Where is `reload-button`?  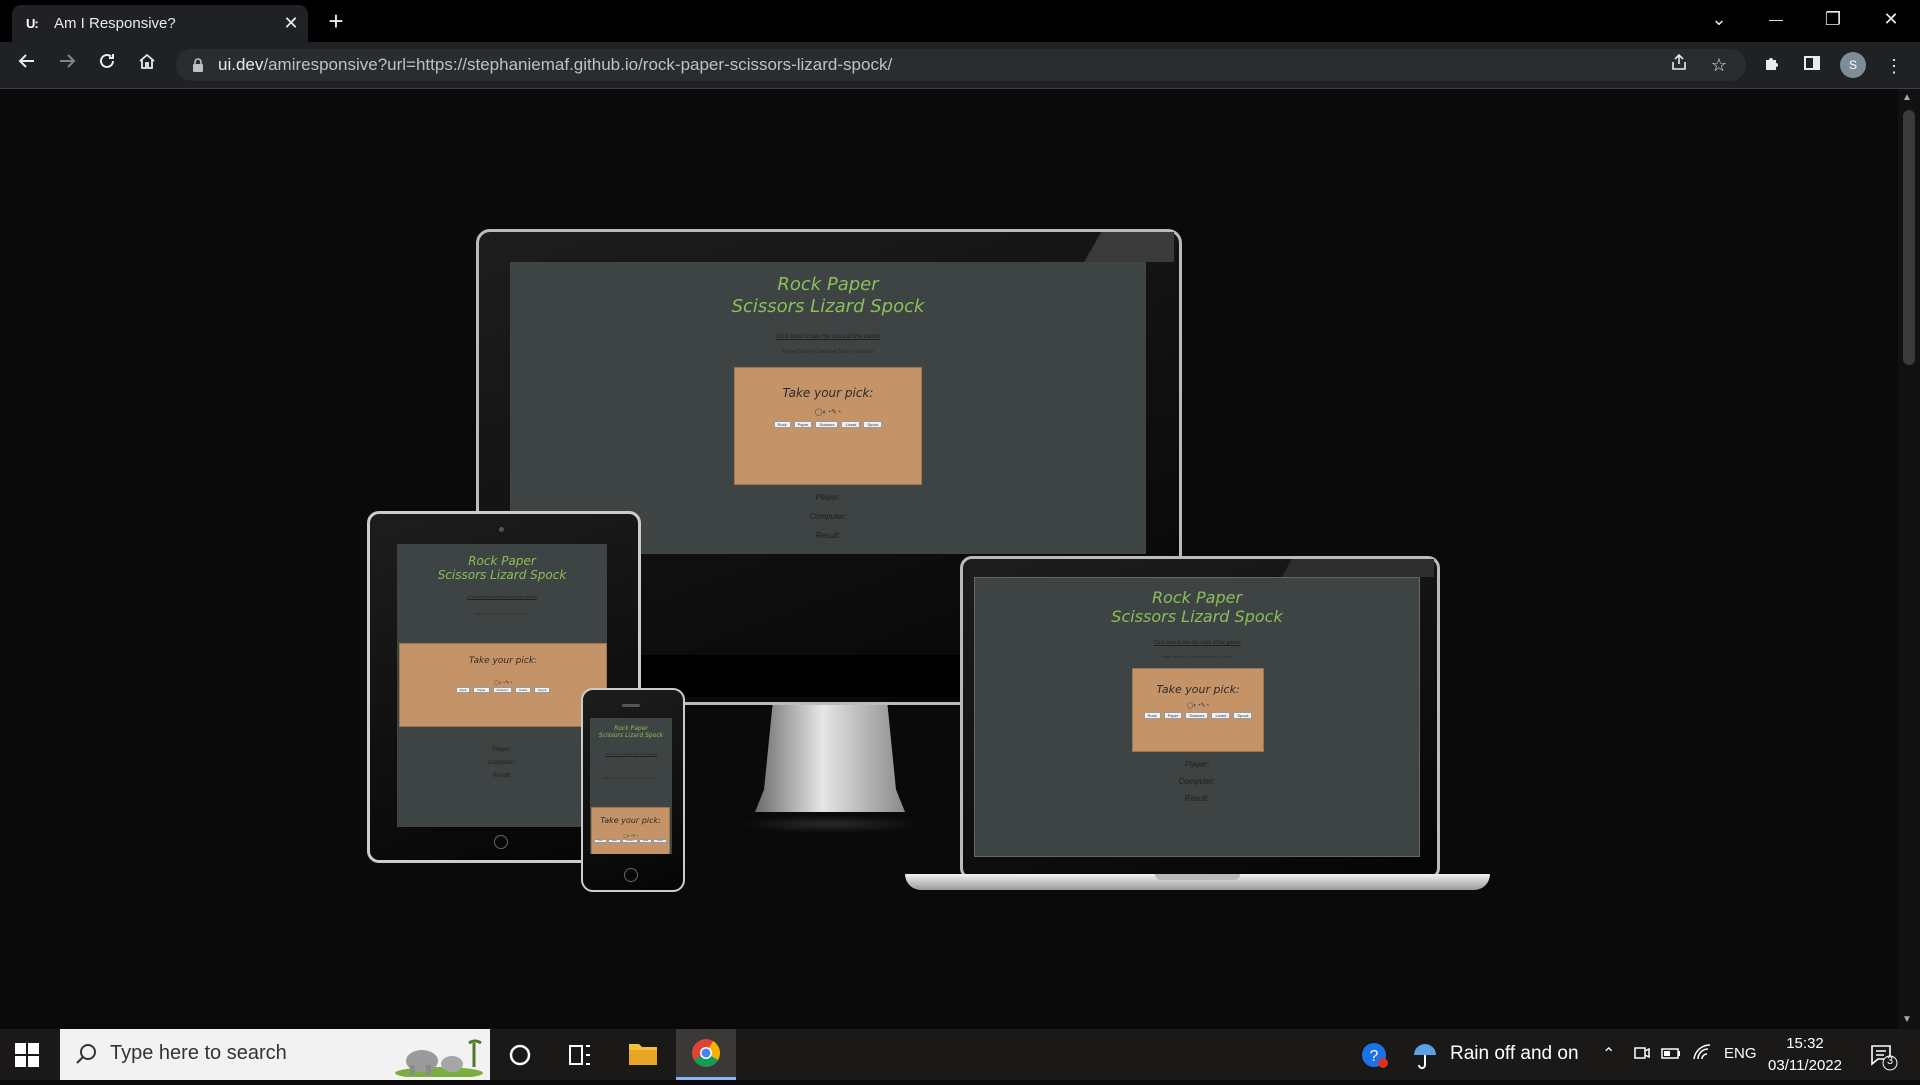 reload-button is located at coordinates (107, 65).